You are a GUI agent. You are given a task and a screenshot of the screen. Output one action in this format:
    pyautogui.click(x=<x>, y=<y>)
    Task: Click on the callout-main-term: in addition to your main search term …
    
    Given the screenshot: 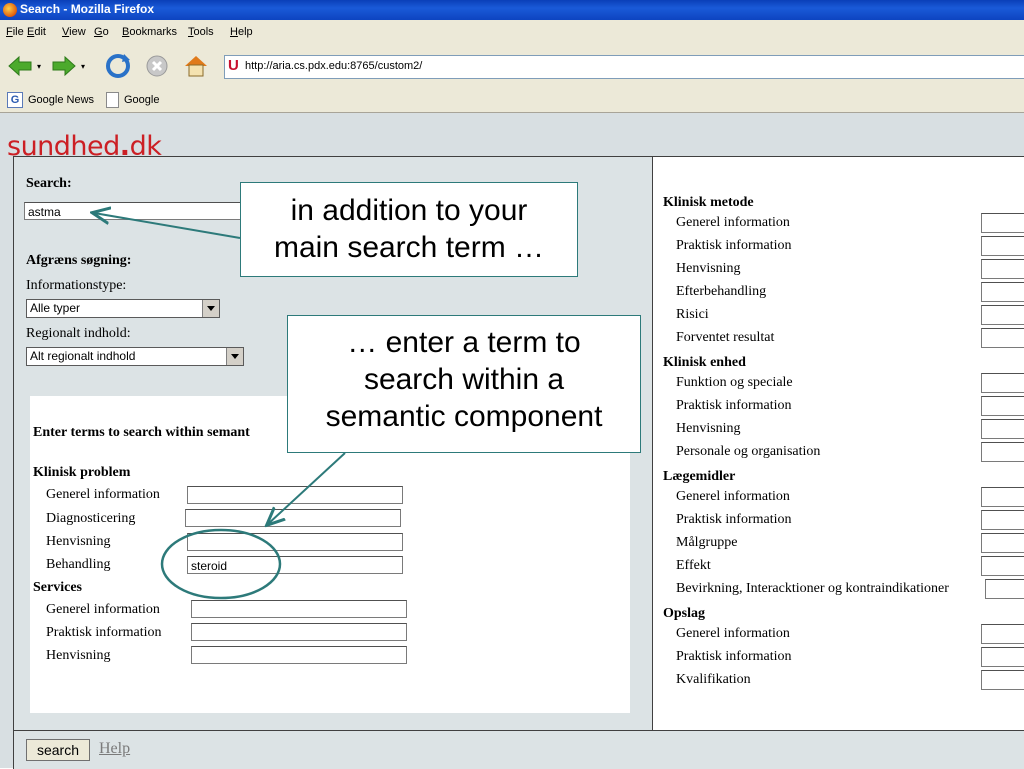 What is the action you would take?
    pyautogui.click(x=409, y=229)
    